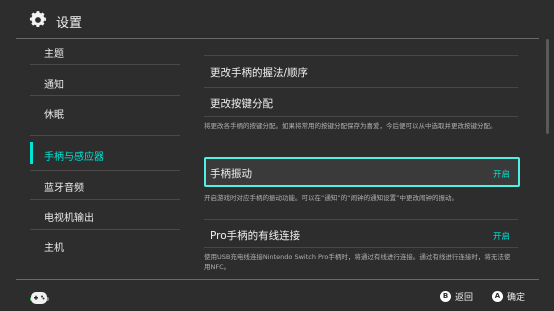  What do you see at coordinates (39, 298) in the screenshot?
I see `controller-icon` at bounding box center [39, 298].